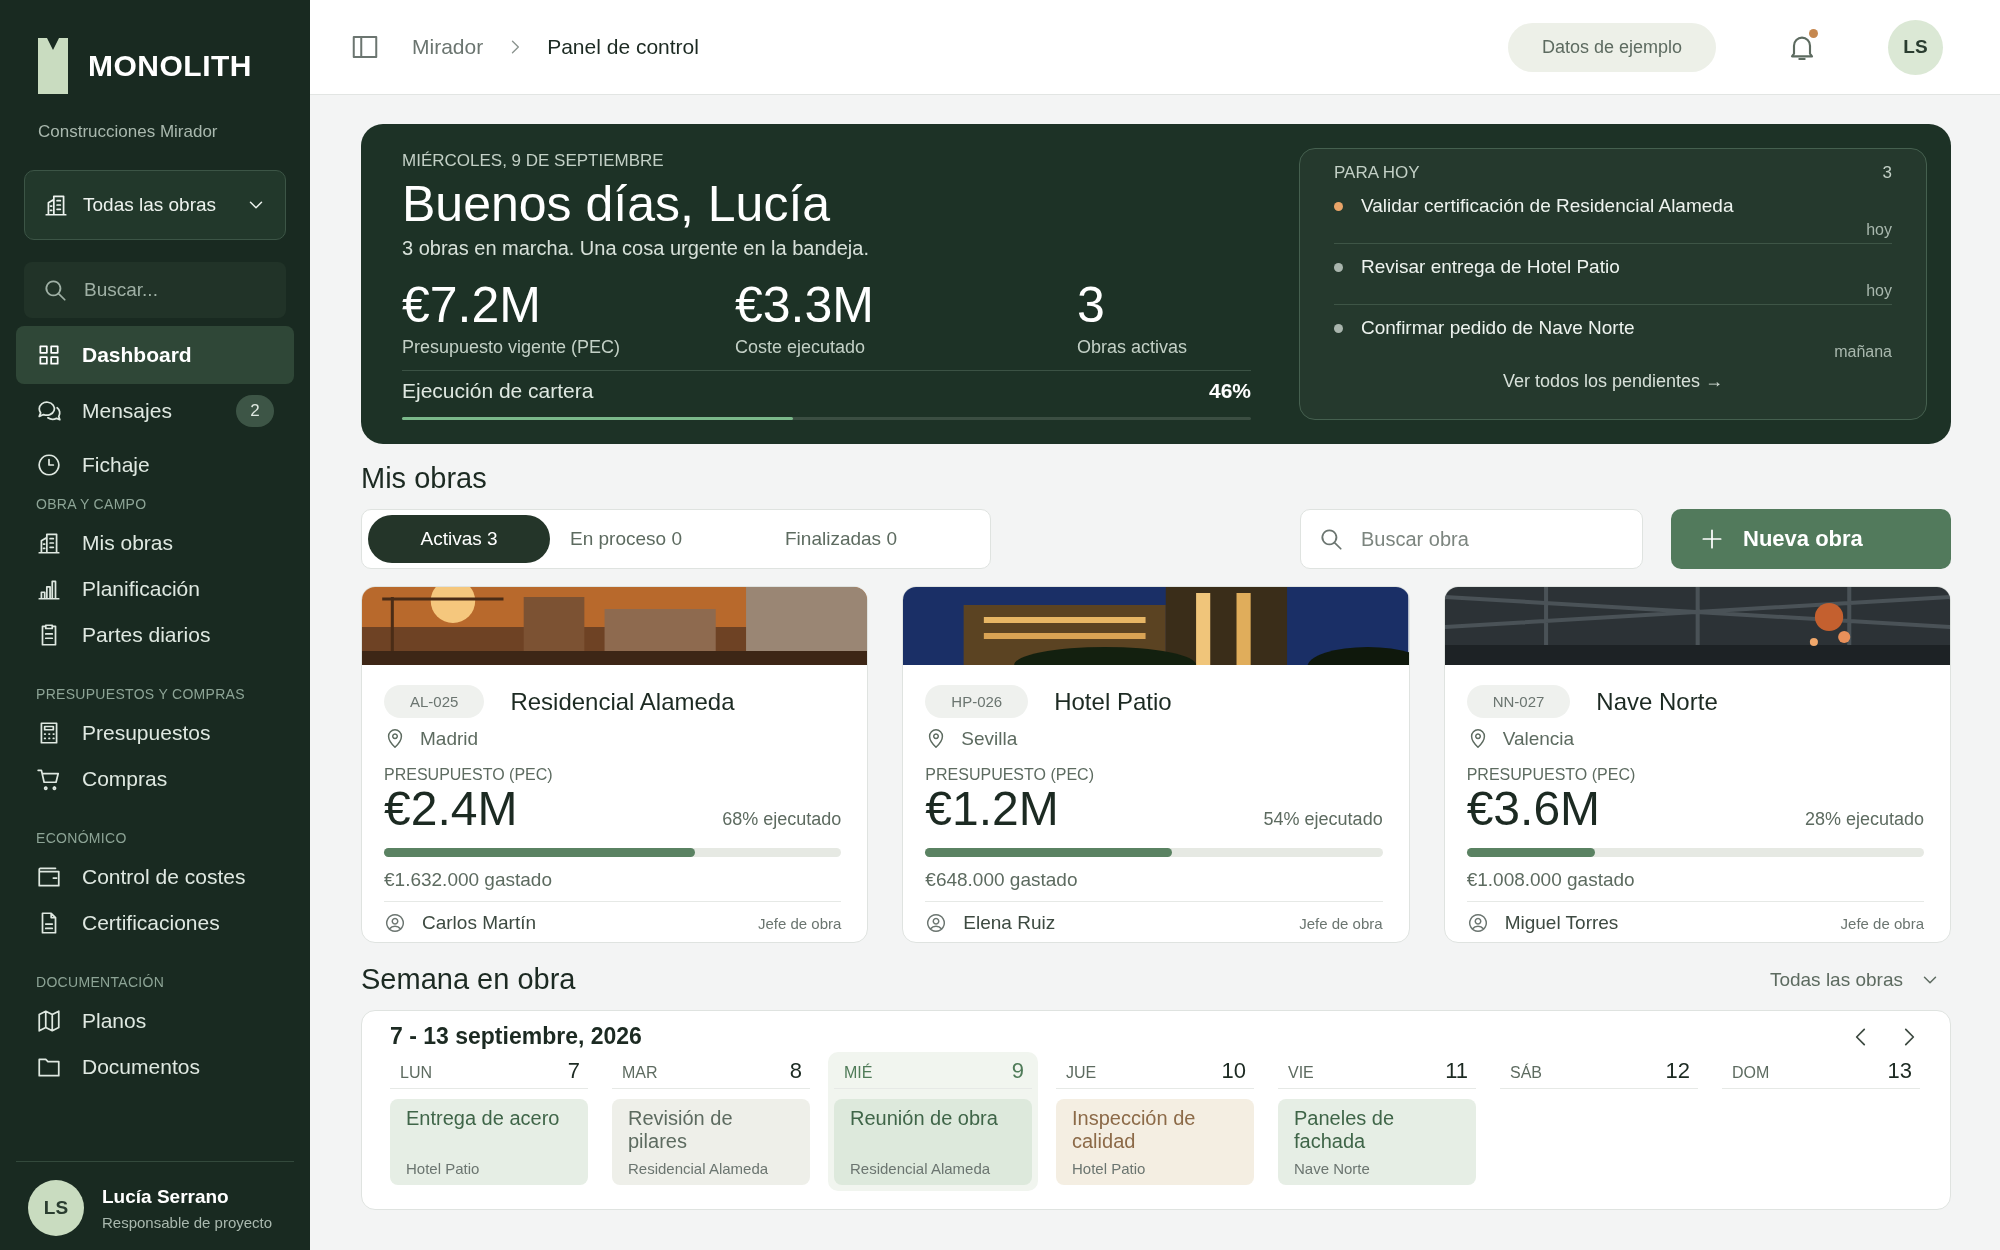 The height and width of the screenshot is (1250, 2000). Describe the element at coordinates (424, 478) in the screenshot. I see `section-title: Mis obras` at that location.